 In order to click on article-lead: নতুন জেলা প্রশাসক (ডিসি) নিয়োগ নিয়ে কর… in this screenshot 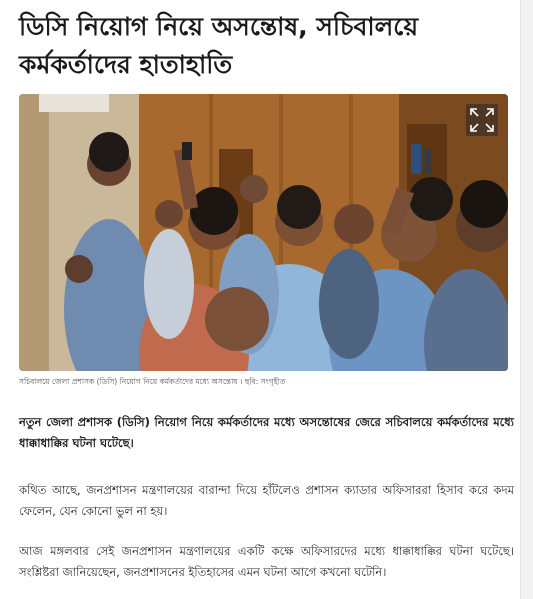, I will do `click(266, 432)`.